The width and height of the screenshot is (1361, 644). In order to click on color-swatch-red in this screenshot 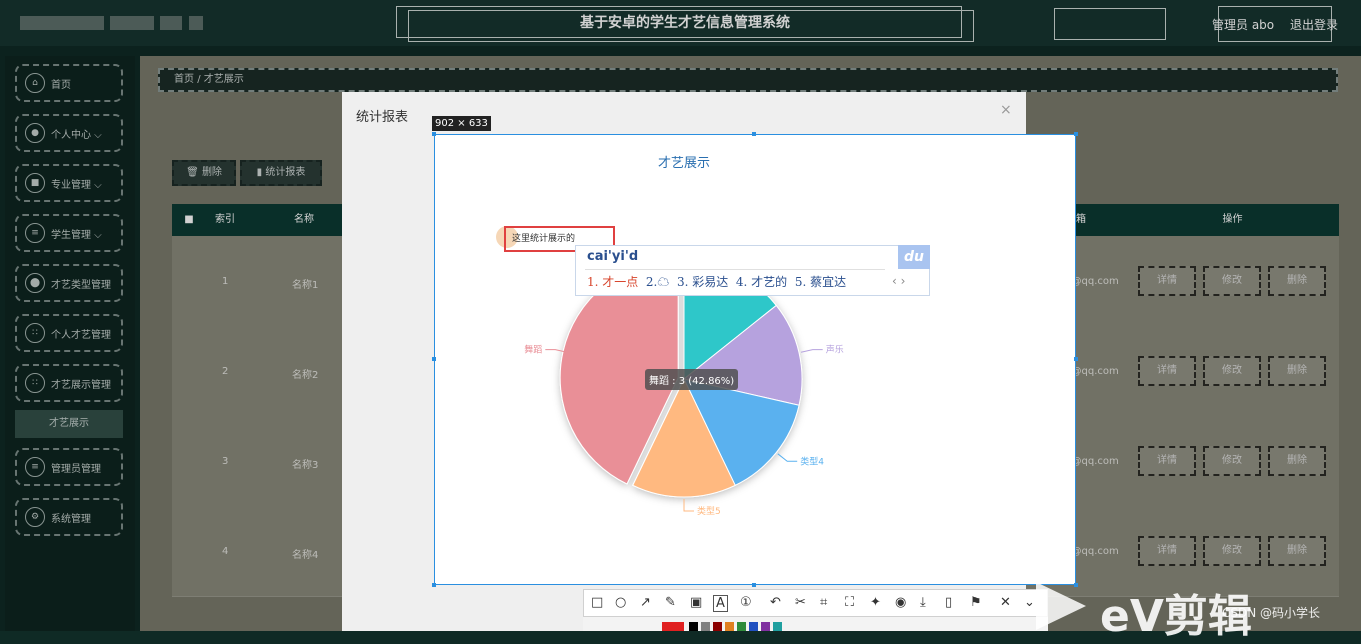, I will do `click(673, 626)`.